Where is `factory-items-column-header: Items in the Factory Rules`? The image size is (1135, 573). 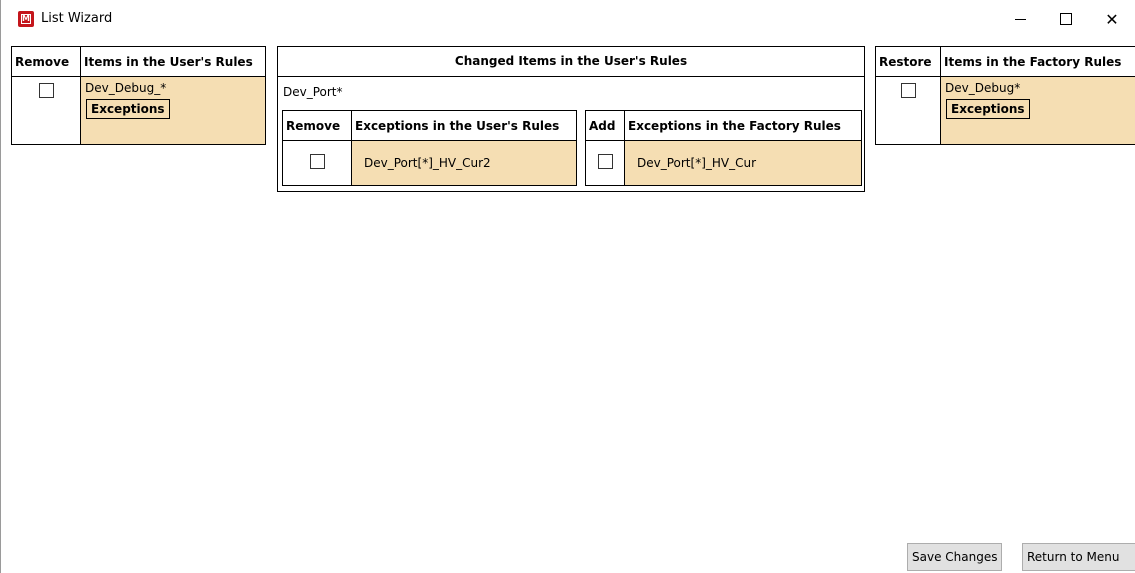
factory-items-column-header: Items in the Factory Rules is located at coordinates (1037, 61).